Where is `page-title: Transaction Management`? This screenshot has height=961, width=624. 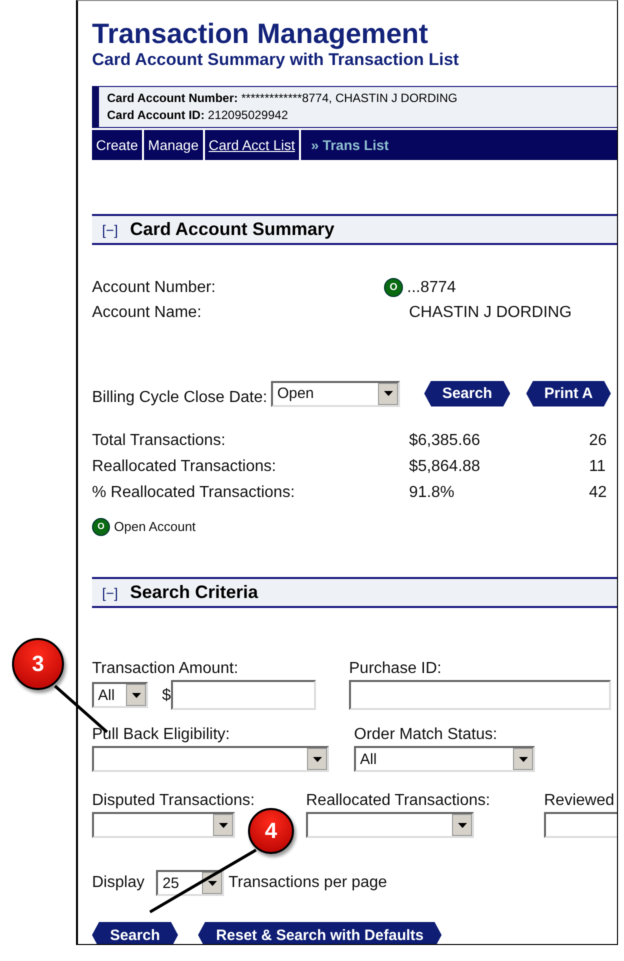 page-title: Transaction Management is located at coordinates (261, 34).